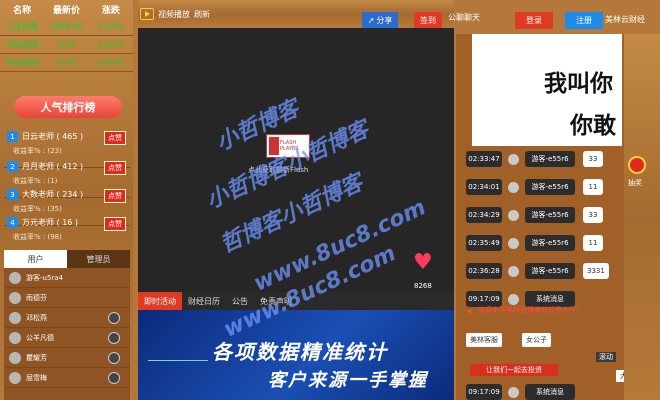  Describe the element at coordinates (12, 136) in the screenshot. I see `rank-number: 1` at that location.